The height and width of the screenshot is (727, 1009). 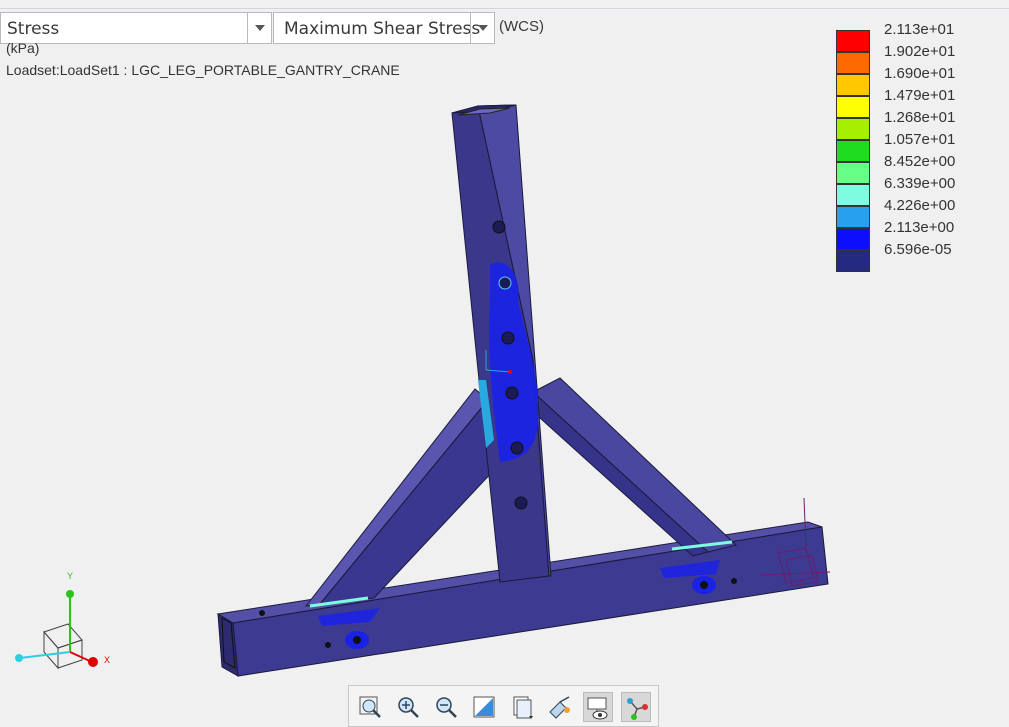 I want to click on refit-icon, so click(x=370, y=707).